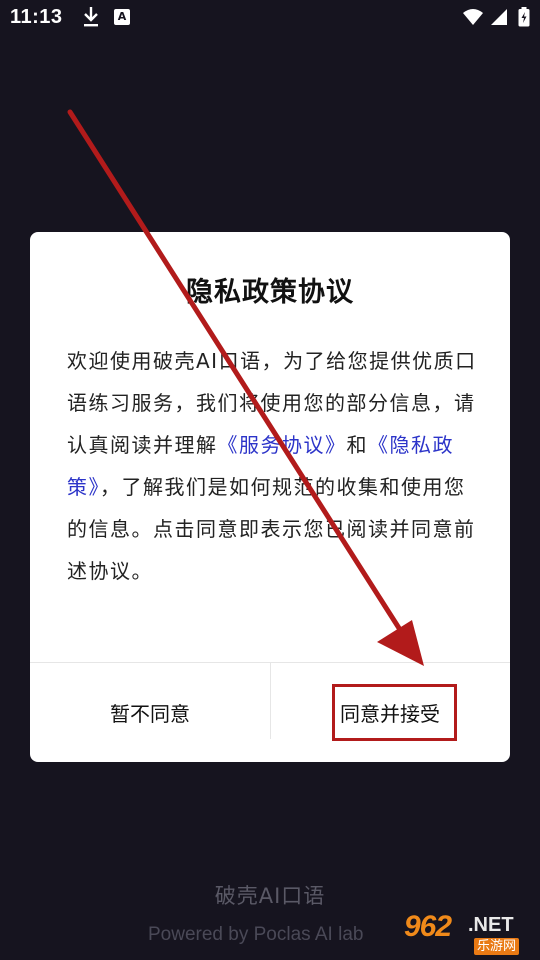 This screenshot has width=540, height=960. Describe the element at coordinates (122, 17) in the screenshot. I see `a-icon: A` at that location.